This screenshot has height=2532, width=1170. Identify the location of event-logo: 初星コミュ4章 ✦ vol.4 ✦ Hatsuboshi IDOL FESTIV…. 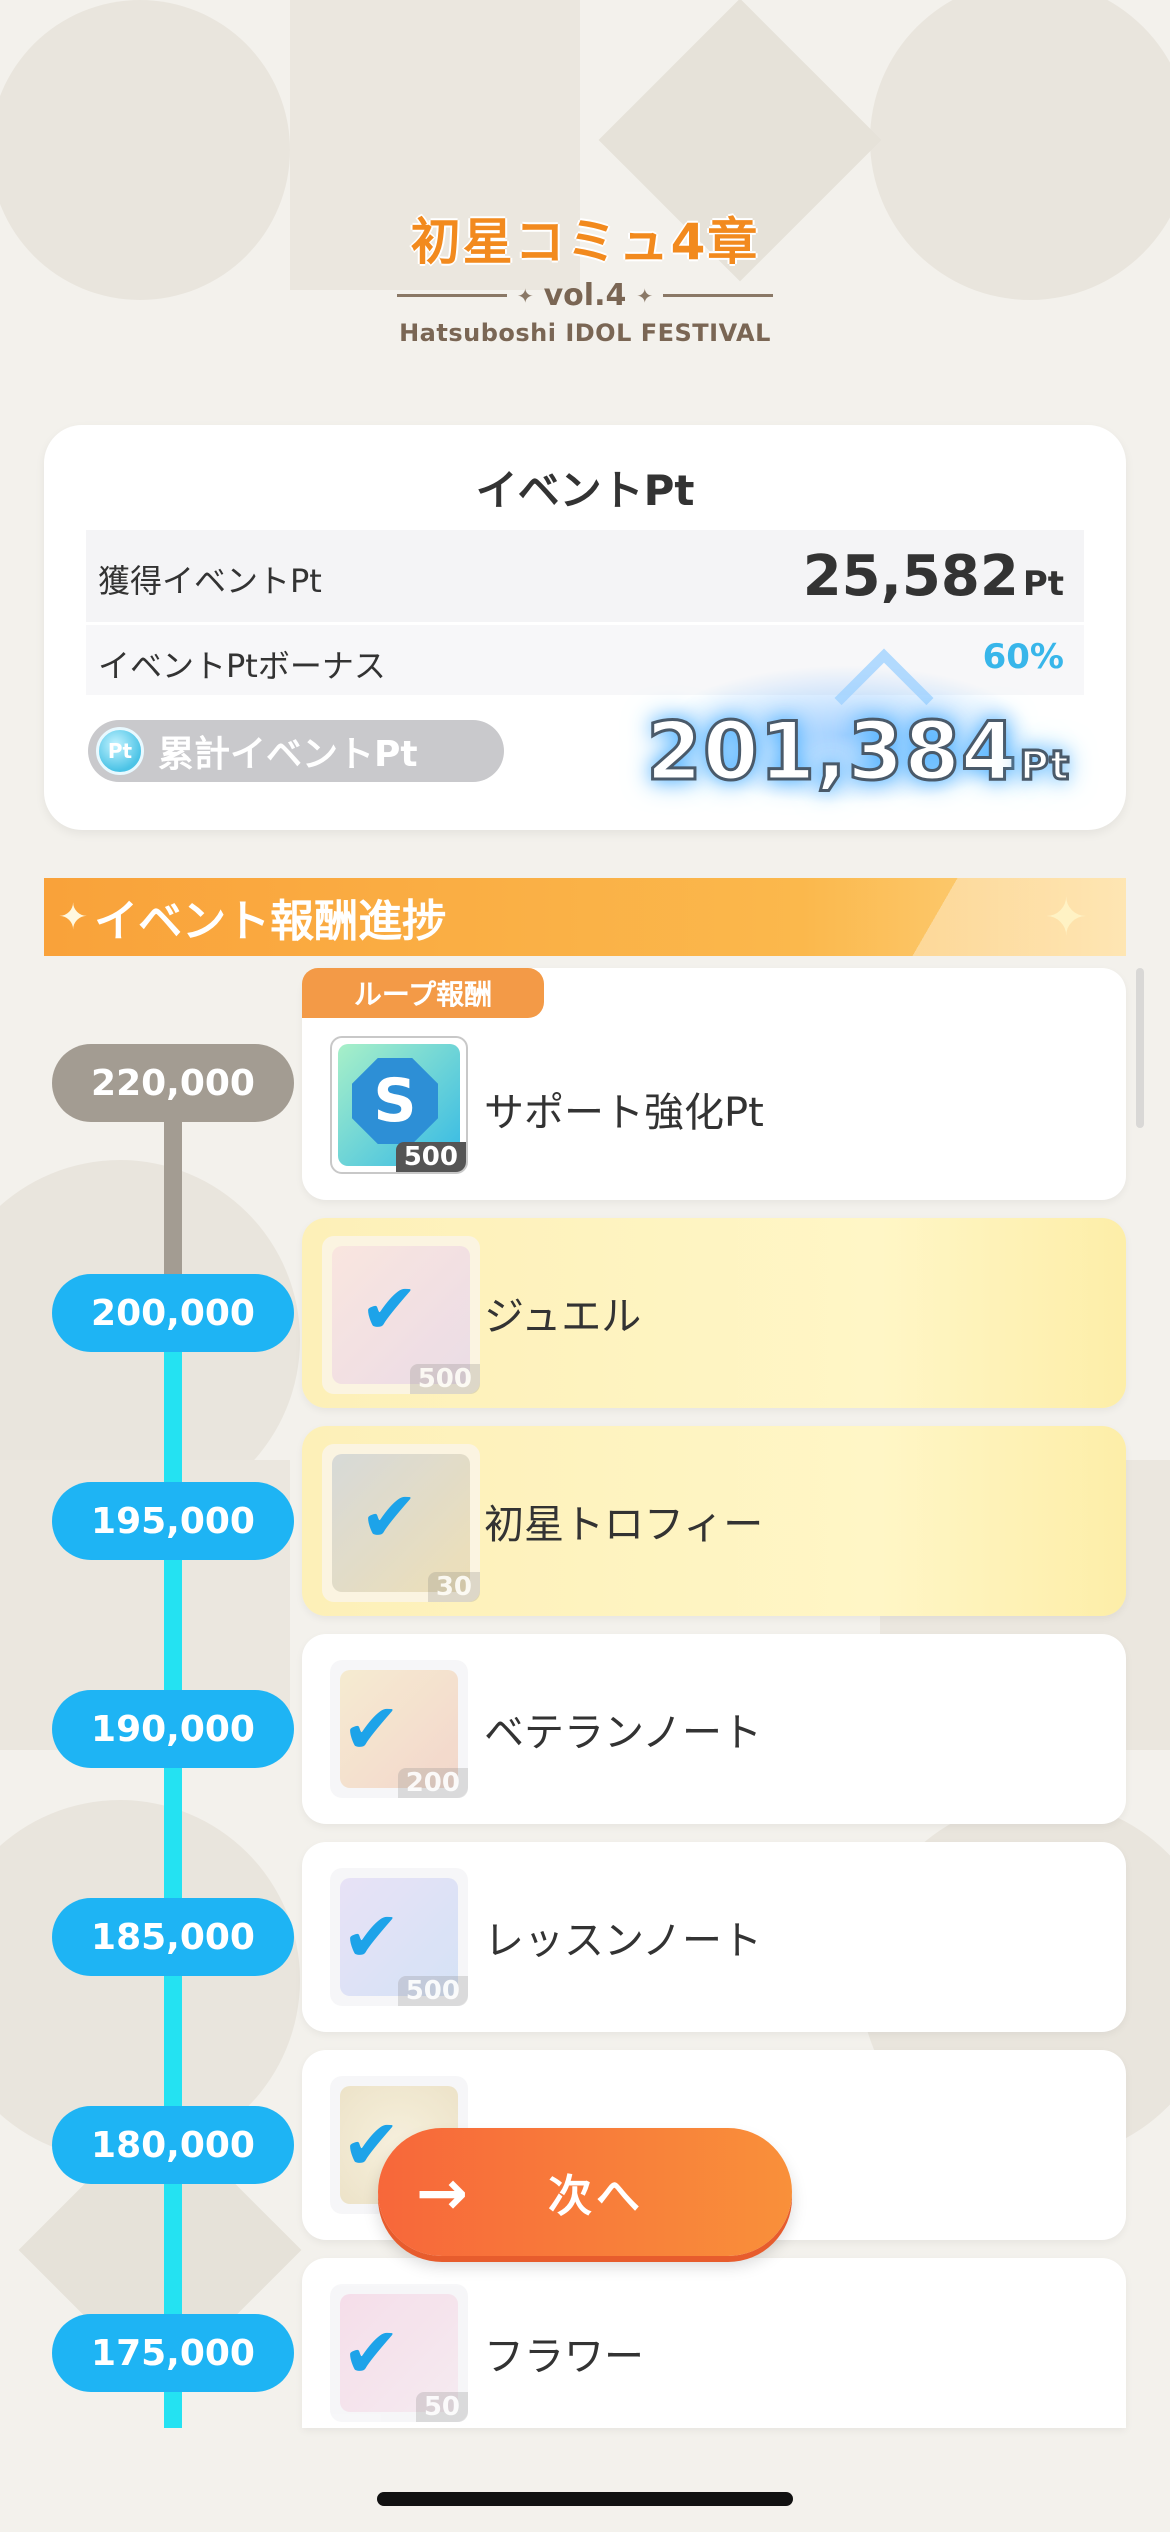
(585, 290).